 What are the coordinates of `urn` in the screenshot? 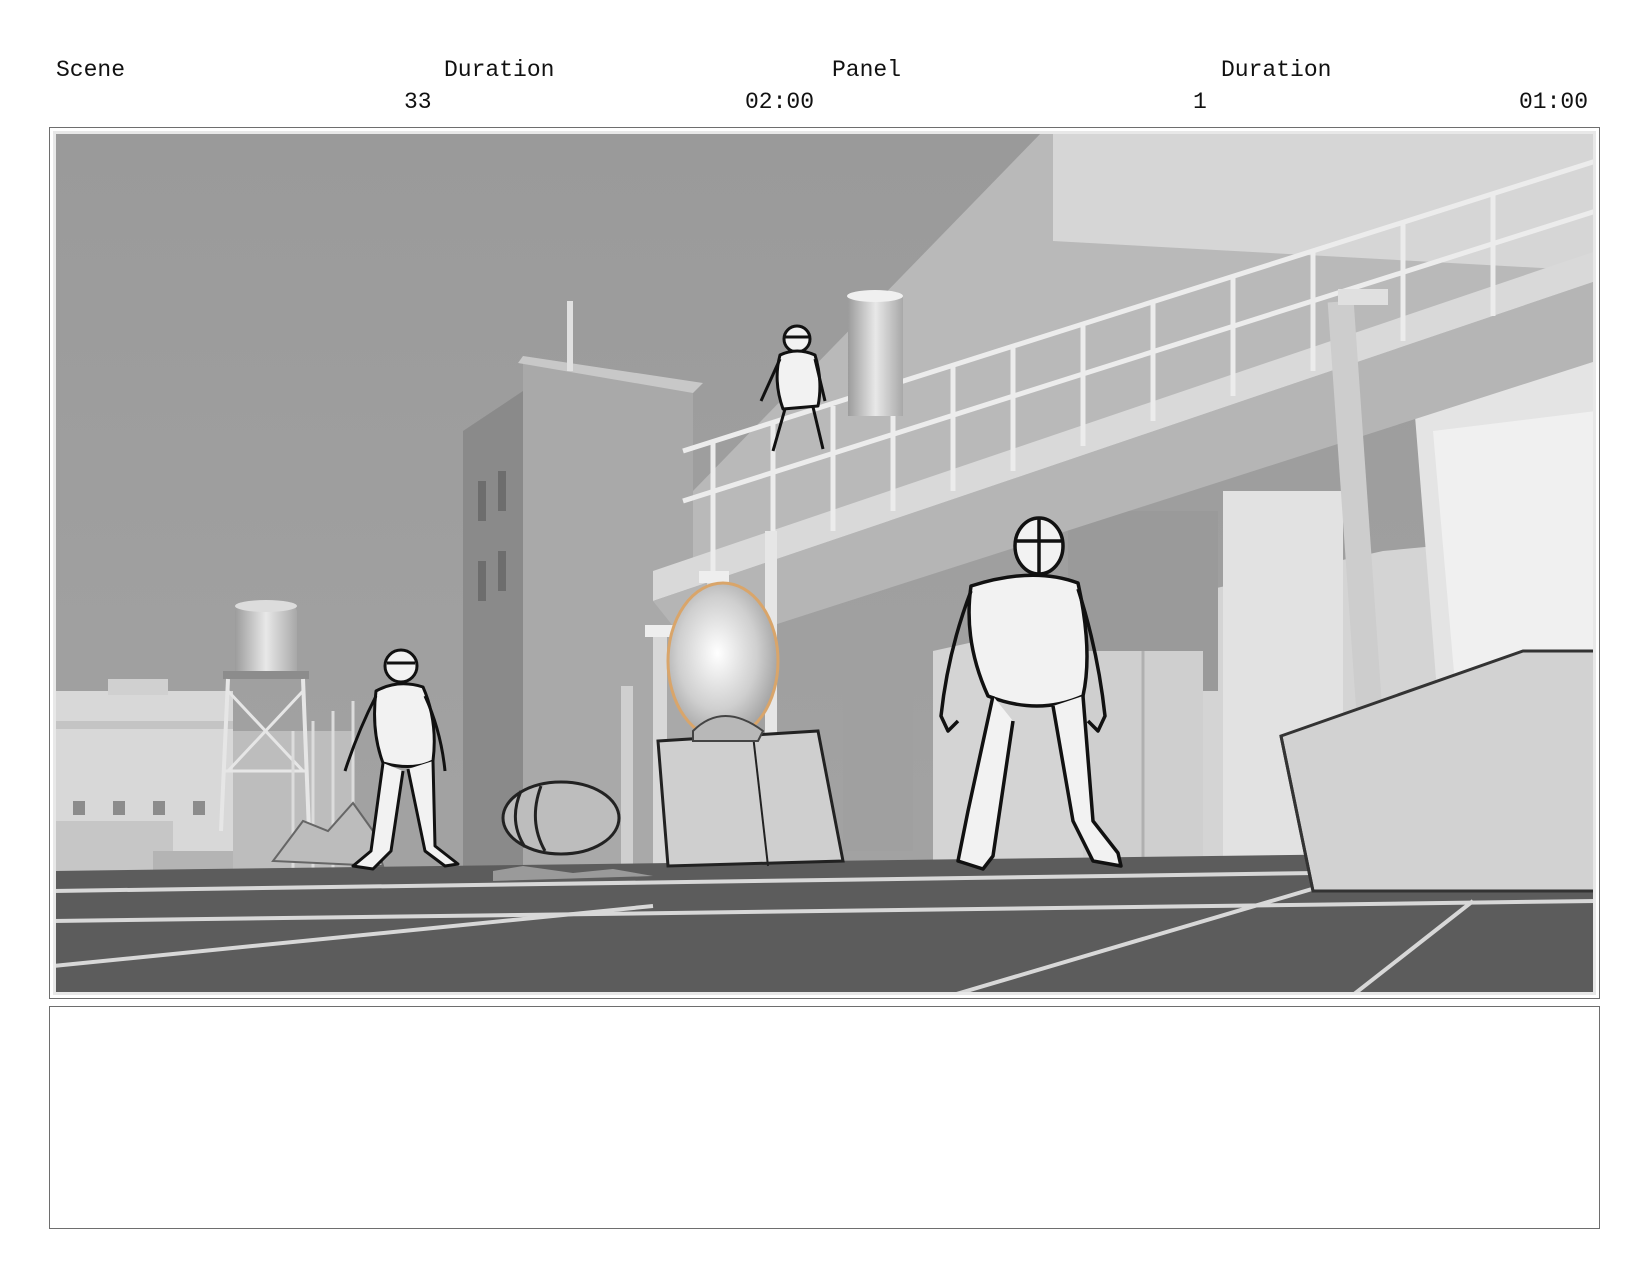 It's located at (723, 661).